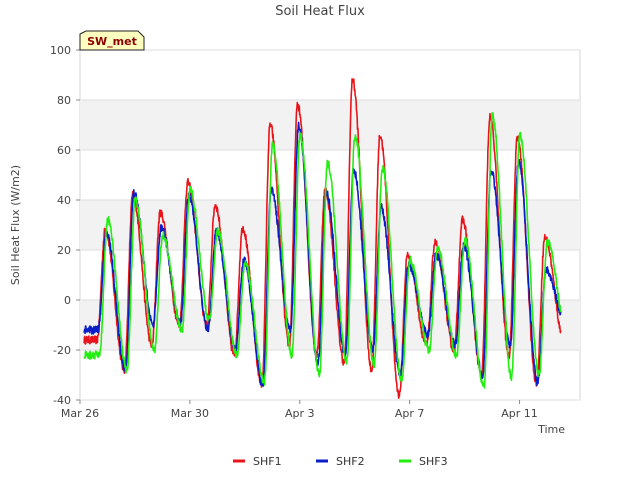 The height and width of the screenshot is (480, 640). What do you see at coordinates (350, 461) in the screenshot?
I see `legend-label-shf2: SHF2` at bounding box center [350, 461].